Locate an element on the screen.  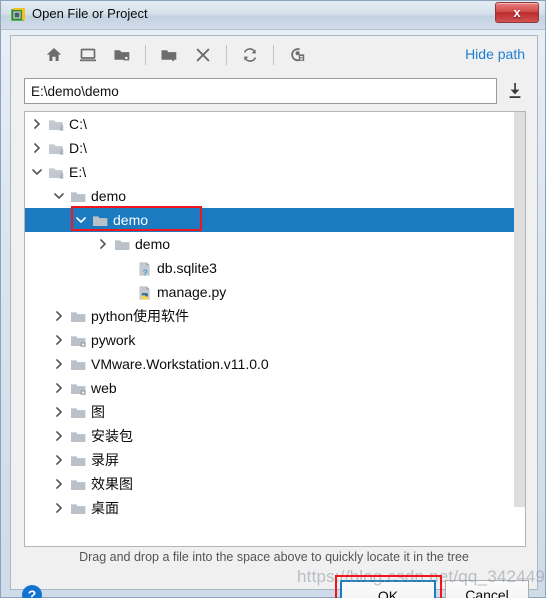
python-file-icon is located at coordinates (145, 292).